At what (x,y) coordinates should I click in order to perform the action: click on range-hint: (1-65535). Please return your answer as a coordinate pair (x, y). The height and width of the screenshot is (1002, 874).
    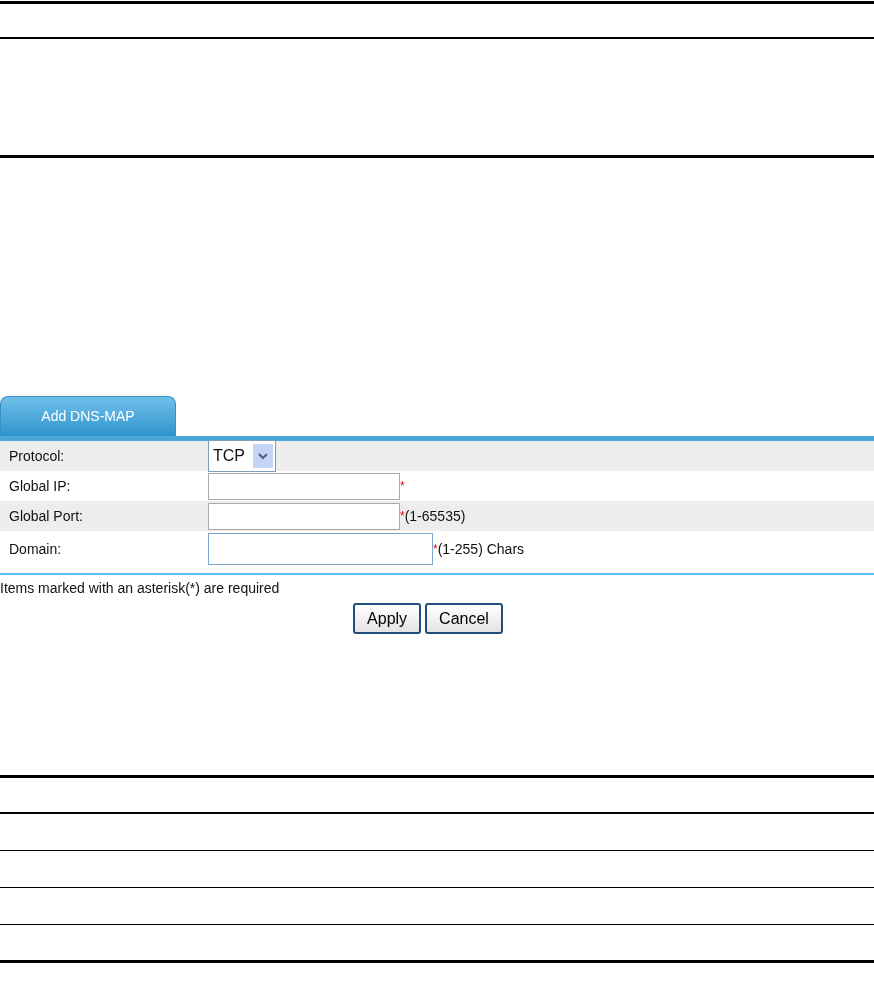
    Looking at the image, I should click on (435, 516).